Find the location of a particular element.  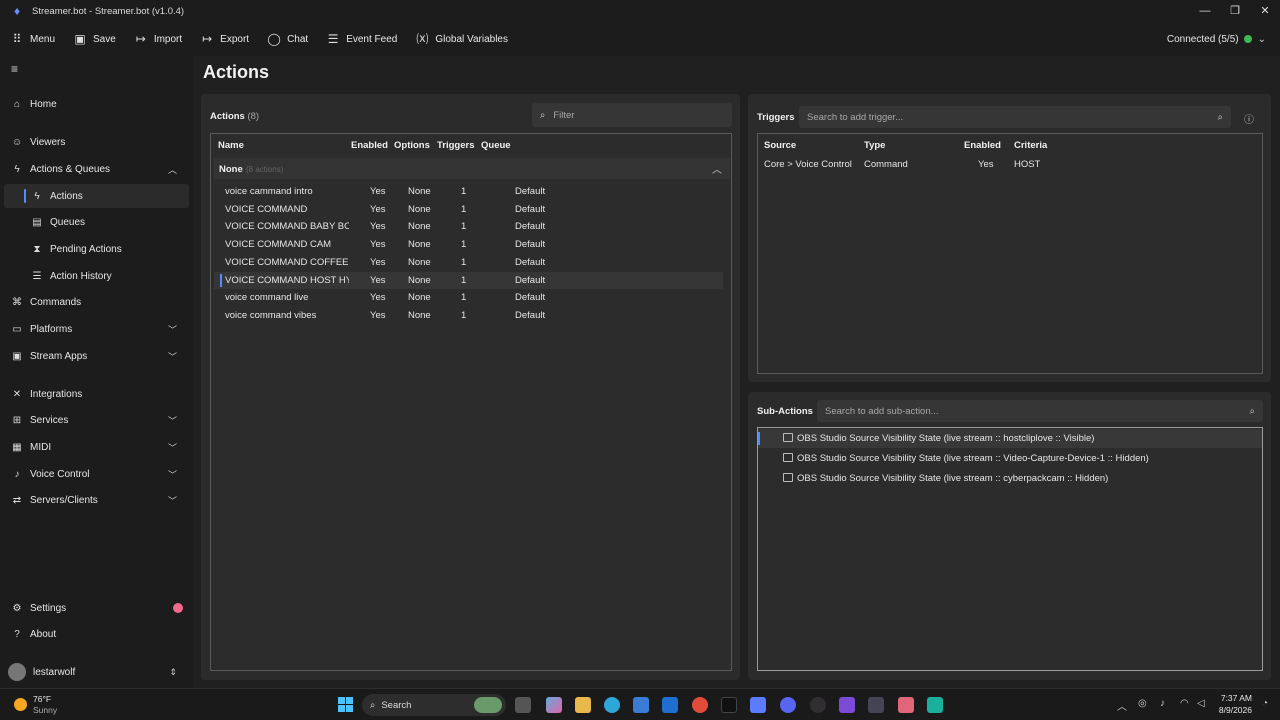

command-icon: ⌘ is located at coordinates (17, 302).